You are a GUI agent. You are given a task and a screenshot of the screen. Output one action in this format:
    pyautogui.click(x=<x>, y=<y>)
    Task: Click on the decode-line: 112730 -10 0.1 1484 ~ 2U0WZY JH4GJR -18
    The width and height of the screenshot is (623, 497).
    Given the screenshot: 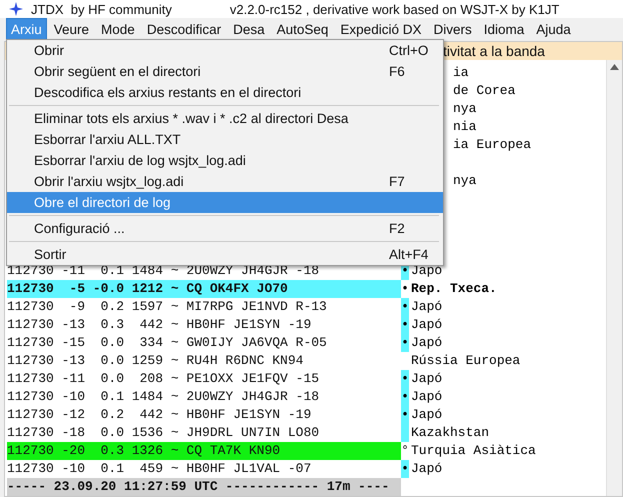 What is the action you would take?
    pyautogui.click(x=204, y=397)
    